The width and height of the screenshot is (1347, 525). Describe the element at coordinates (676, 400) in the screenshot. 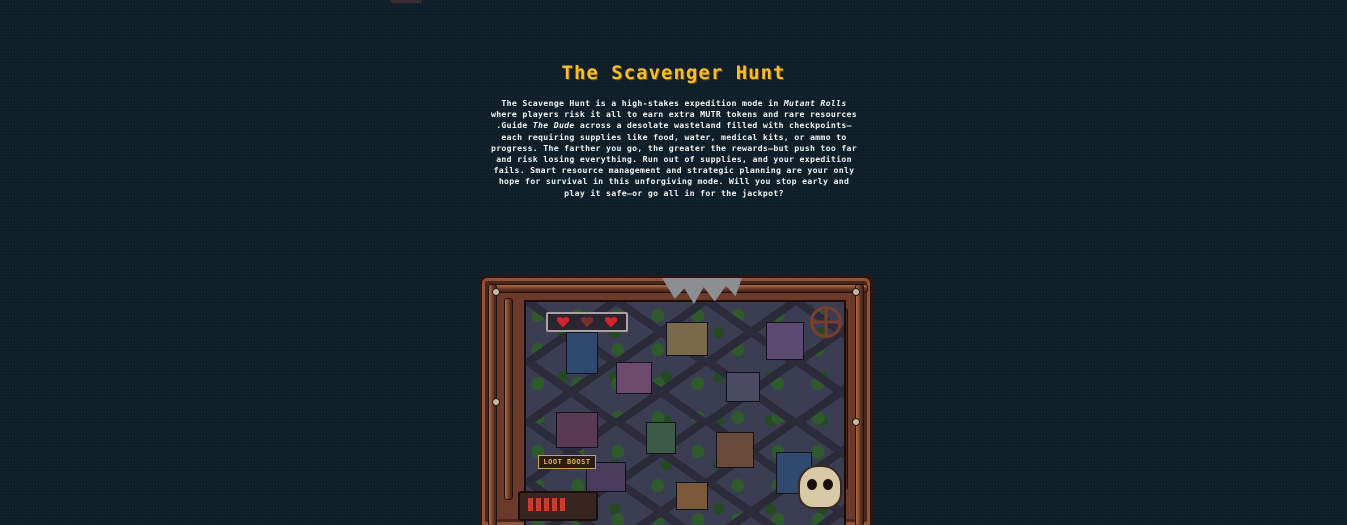

I see `game-preview-image: LOOT BOOST` at that location.